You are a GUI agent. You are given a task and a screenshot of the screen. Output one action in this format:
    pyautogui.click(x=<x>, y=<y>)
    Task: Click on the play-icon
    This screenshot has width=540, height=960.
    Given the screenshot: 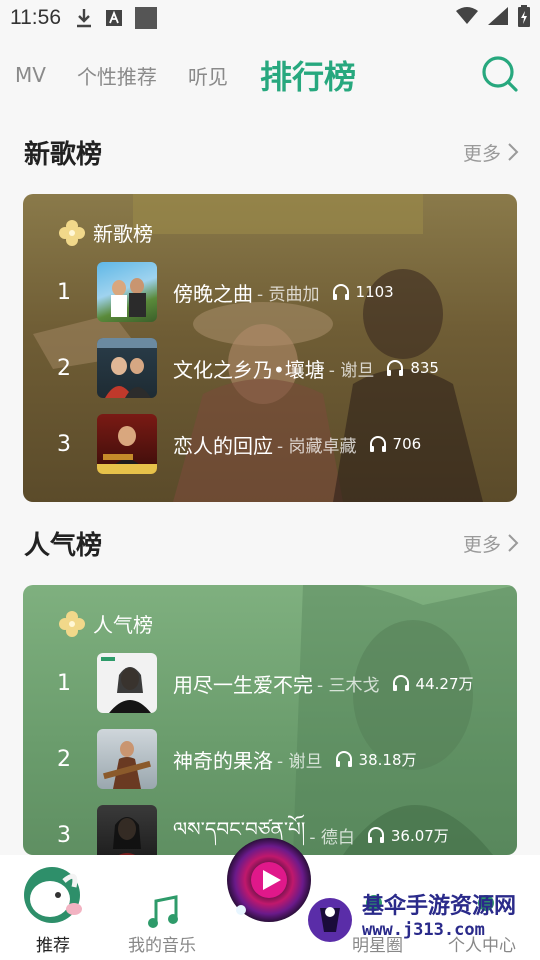 What is the action you would take?
    pyautogui.click(x=261, y=888)
    